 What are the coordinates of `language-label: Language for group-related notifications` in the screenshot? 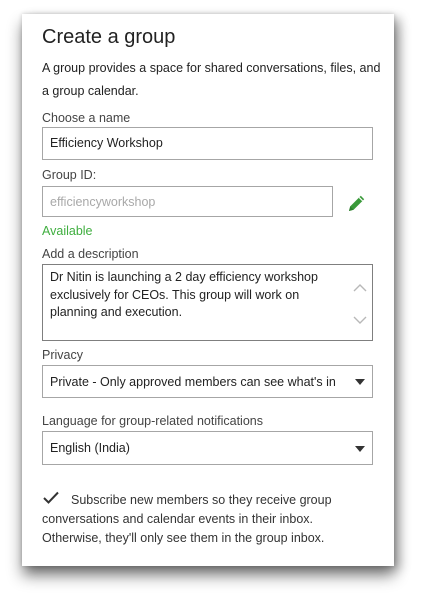 It's located at (152, 421).